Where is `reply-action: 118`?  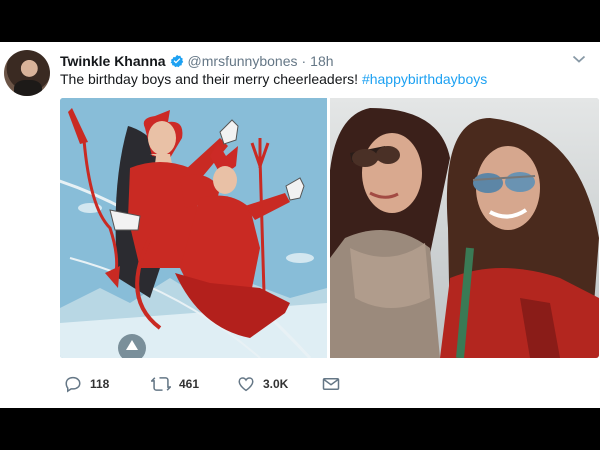 reply-action: 118 is located at coordinates (86, 384).